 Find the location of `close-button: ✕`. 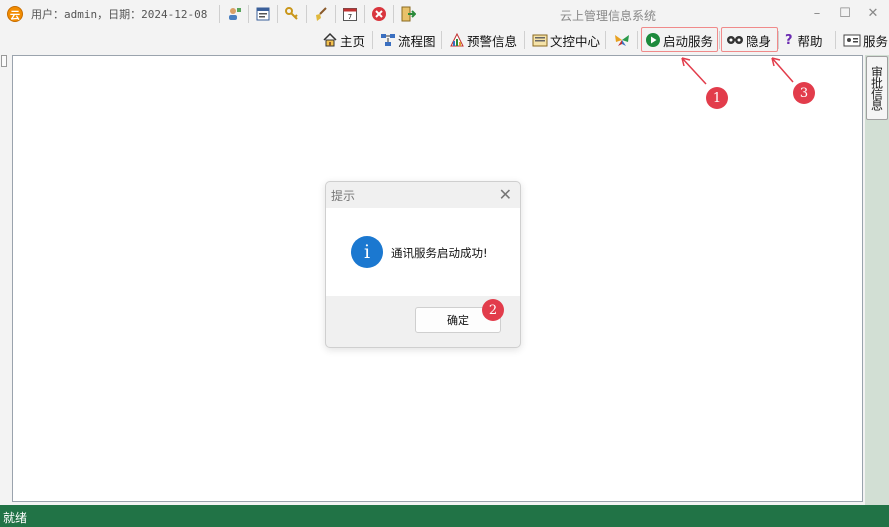

close-button: ✕ is located at coordinates (873, 13).